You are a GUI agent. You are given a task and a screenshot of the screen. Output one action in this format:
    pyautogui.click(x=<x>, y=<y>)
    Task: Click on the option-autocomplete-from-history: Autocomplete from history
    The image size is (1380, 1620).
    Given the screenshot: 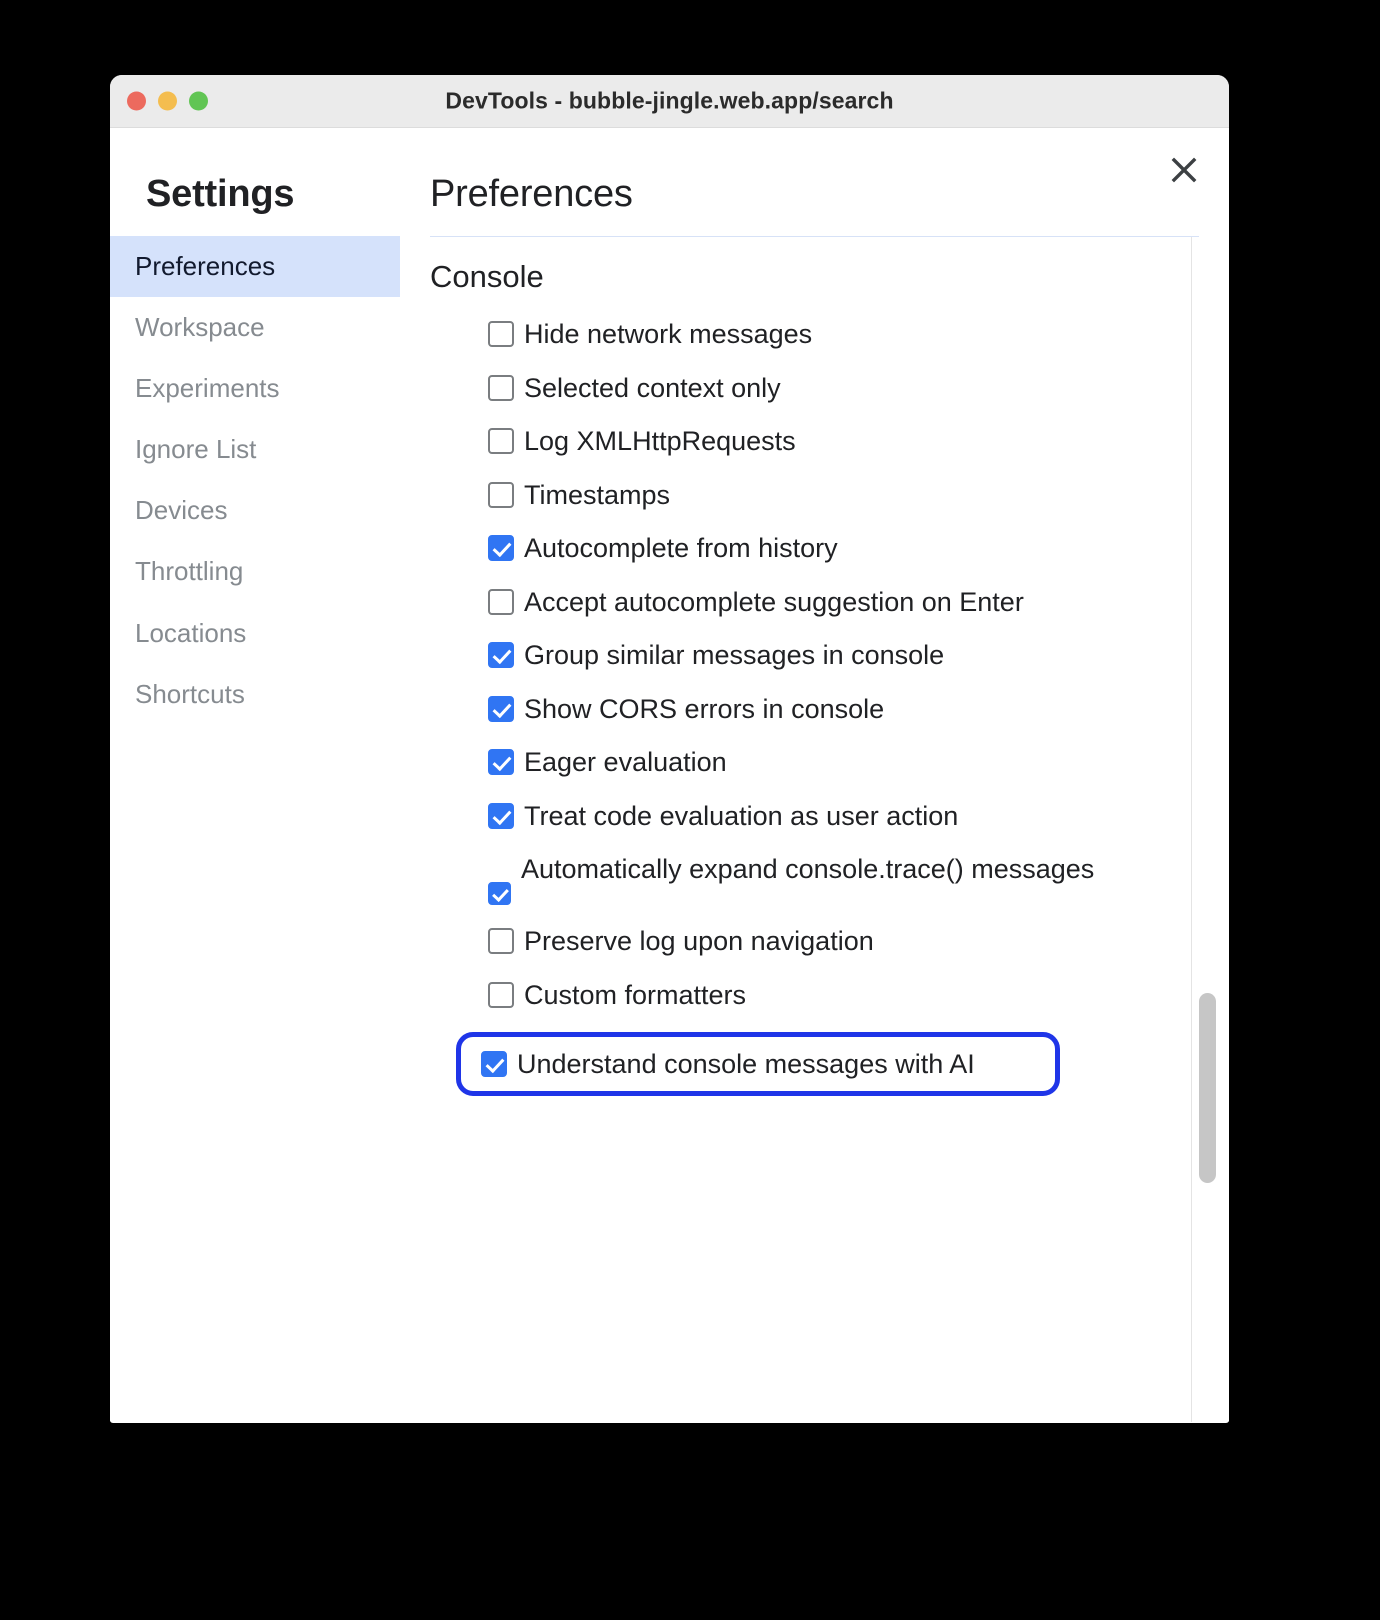 What is the action you would take?
    pyautogui.click(x=839, y=548)
    